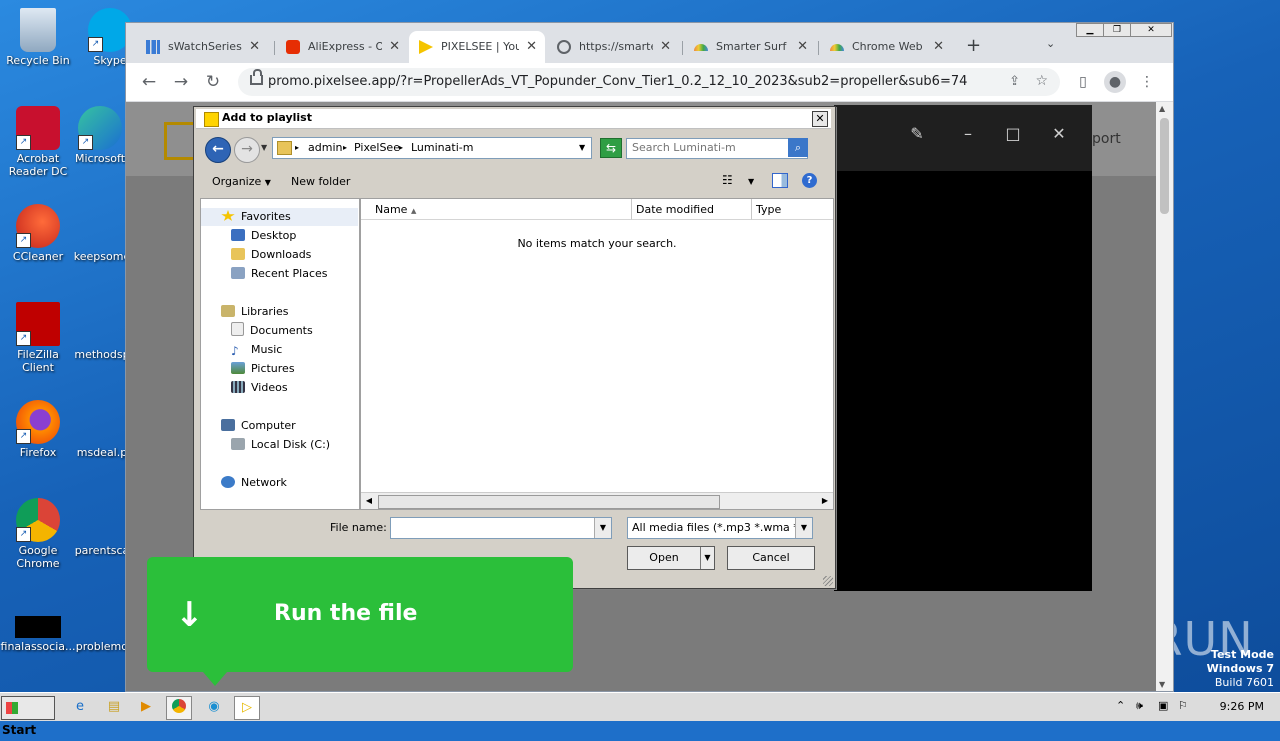 The height and width of the screenshot is (741, 1280). What do you see at coordinates (582, 147) in the screenshot?
I see `address-dropdown-icon: ▼` at bounding box center [582, 147].